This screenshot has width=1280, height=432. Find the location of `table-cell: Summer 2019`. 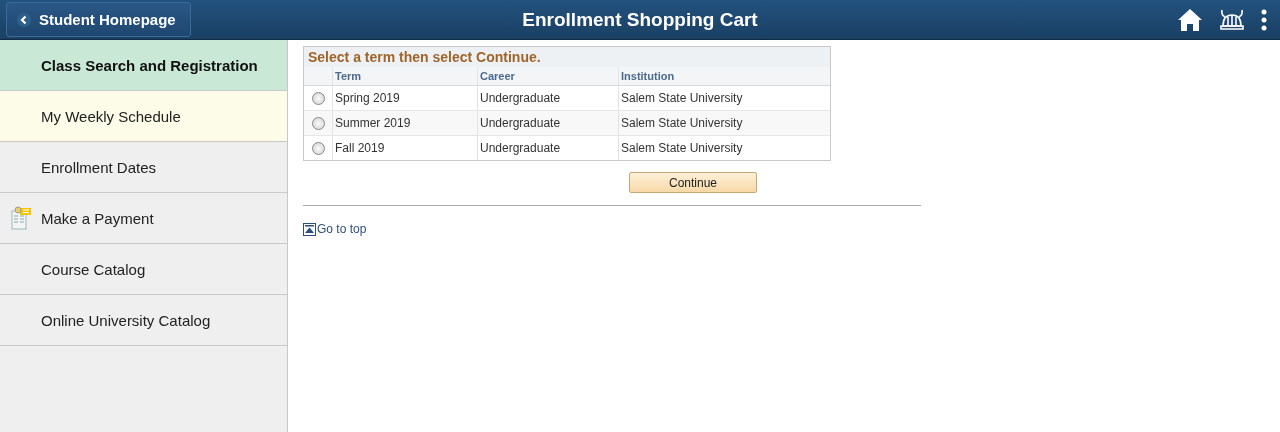

table-cell: Summer 2019 is located at coordinates (405, 123).